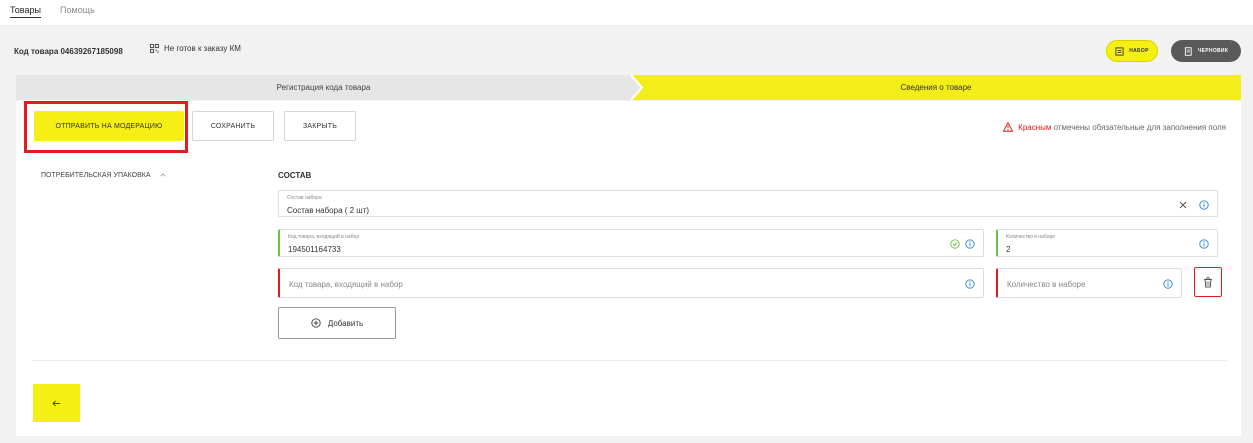 This screenshot has width=1253, height=443. I want to click on save-button: сохранить, so click(233, 126).